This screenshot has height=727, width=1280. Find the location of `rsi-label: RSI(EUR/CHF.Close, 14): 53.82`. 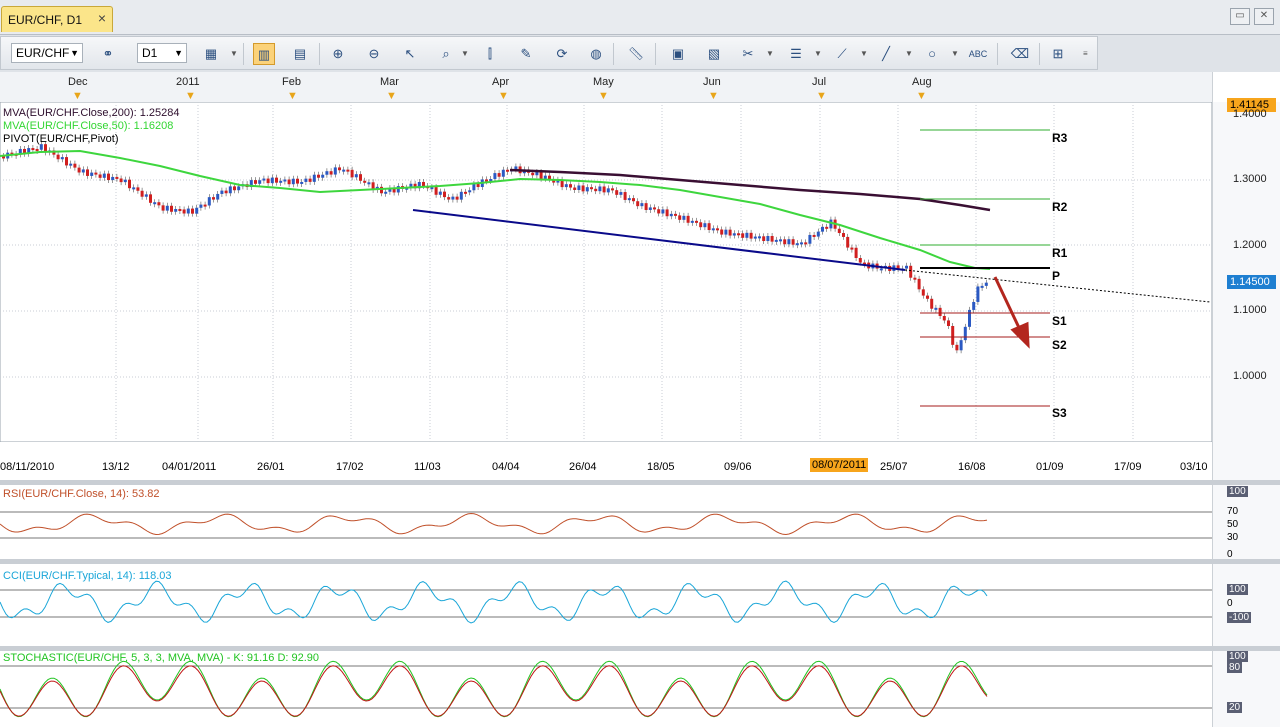

rsi-label: RSI(EUR/CHF.Close, 14): 53.82 is located at coordinates (81, 494).